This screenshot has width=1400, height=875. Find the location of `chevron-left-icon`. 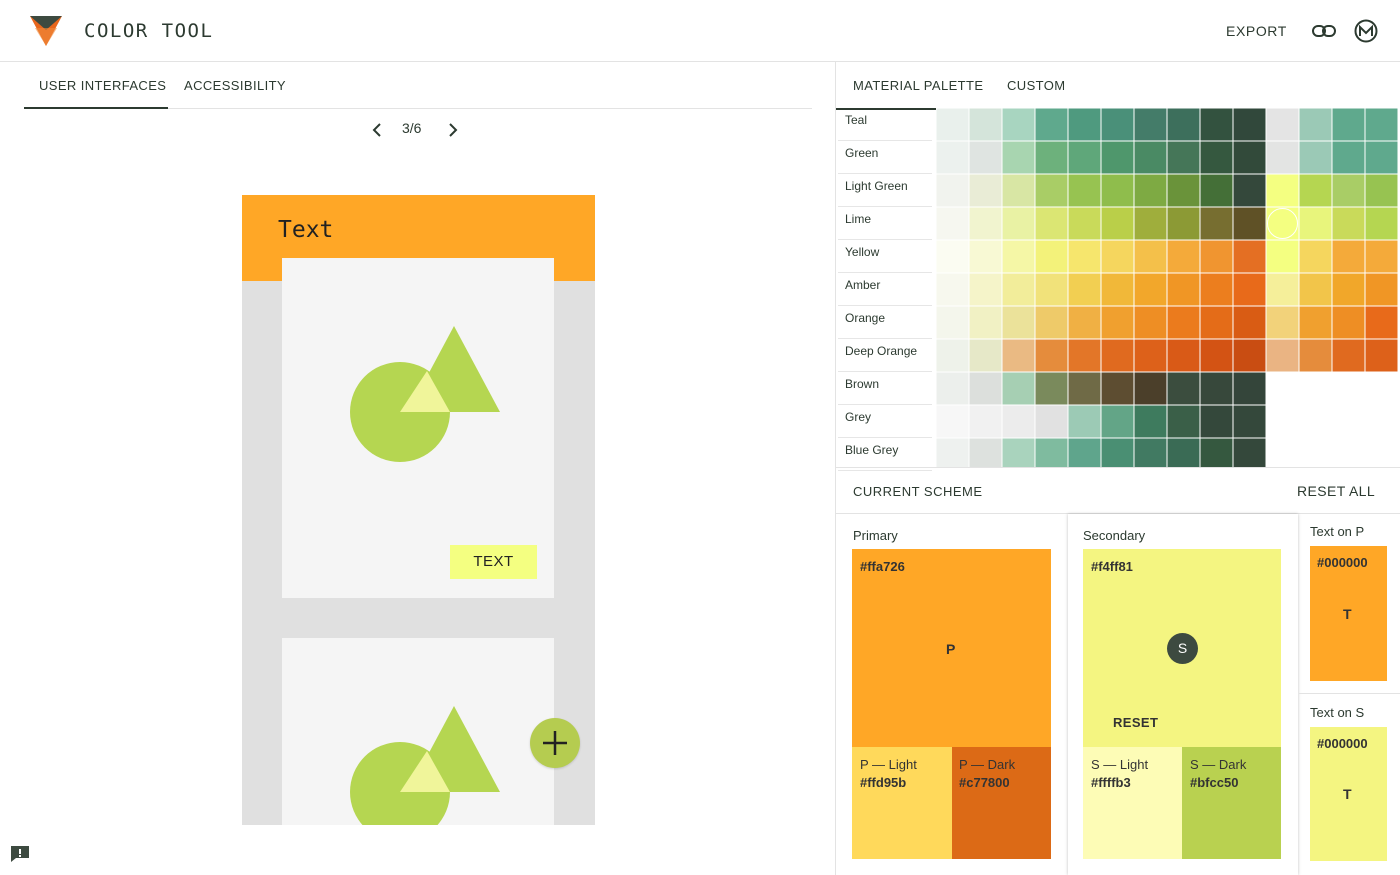

chevron-left-icon is located at coordinates (378, 130).